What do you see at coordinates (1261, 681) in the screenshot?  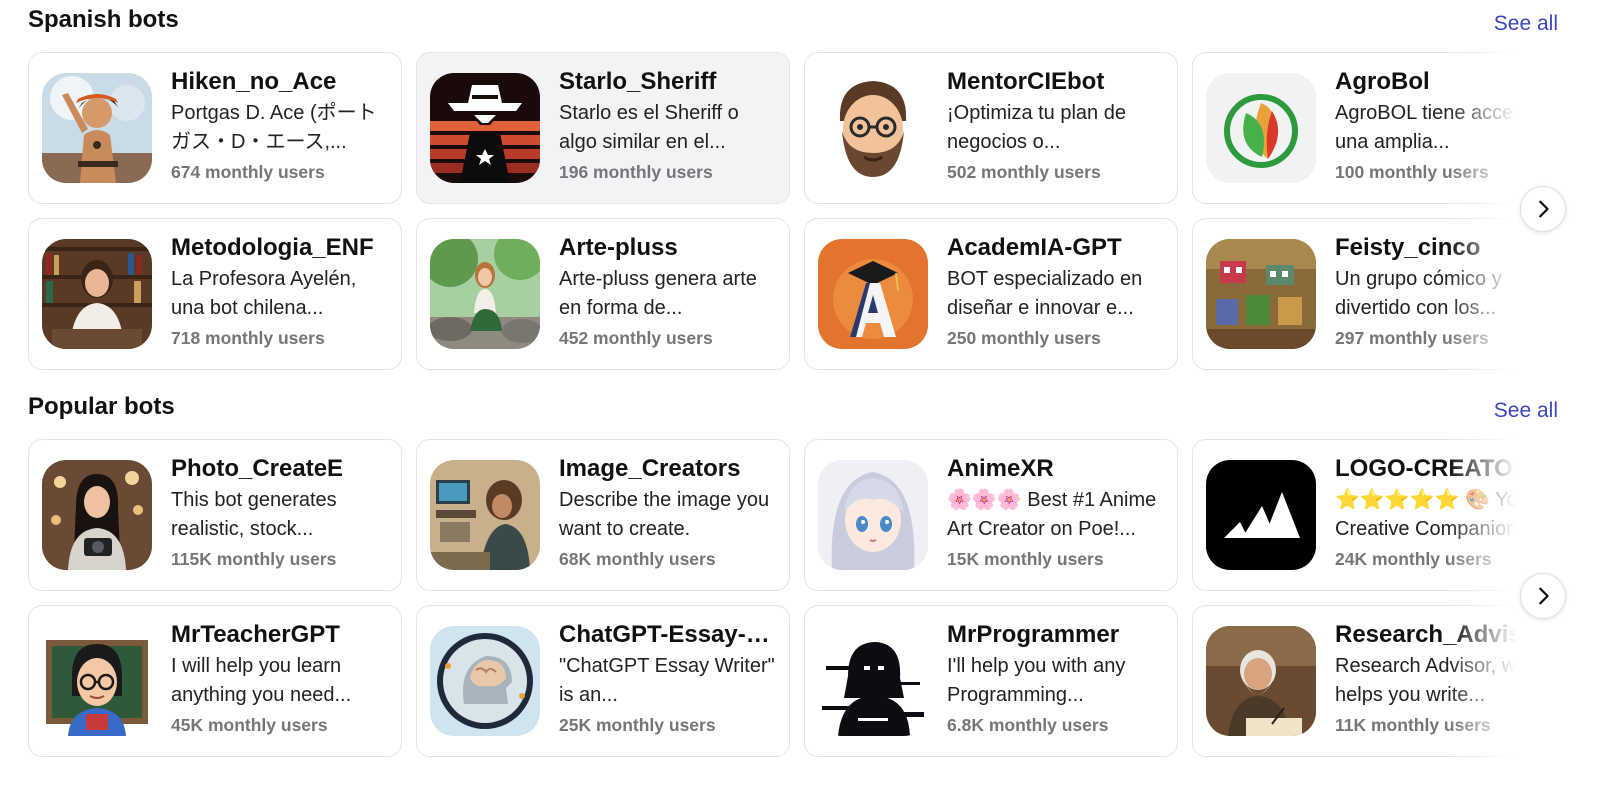 I see `old-scholar-avatar` at bounding box center [1261, 681].